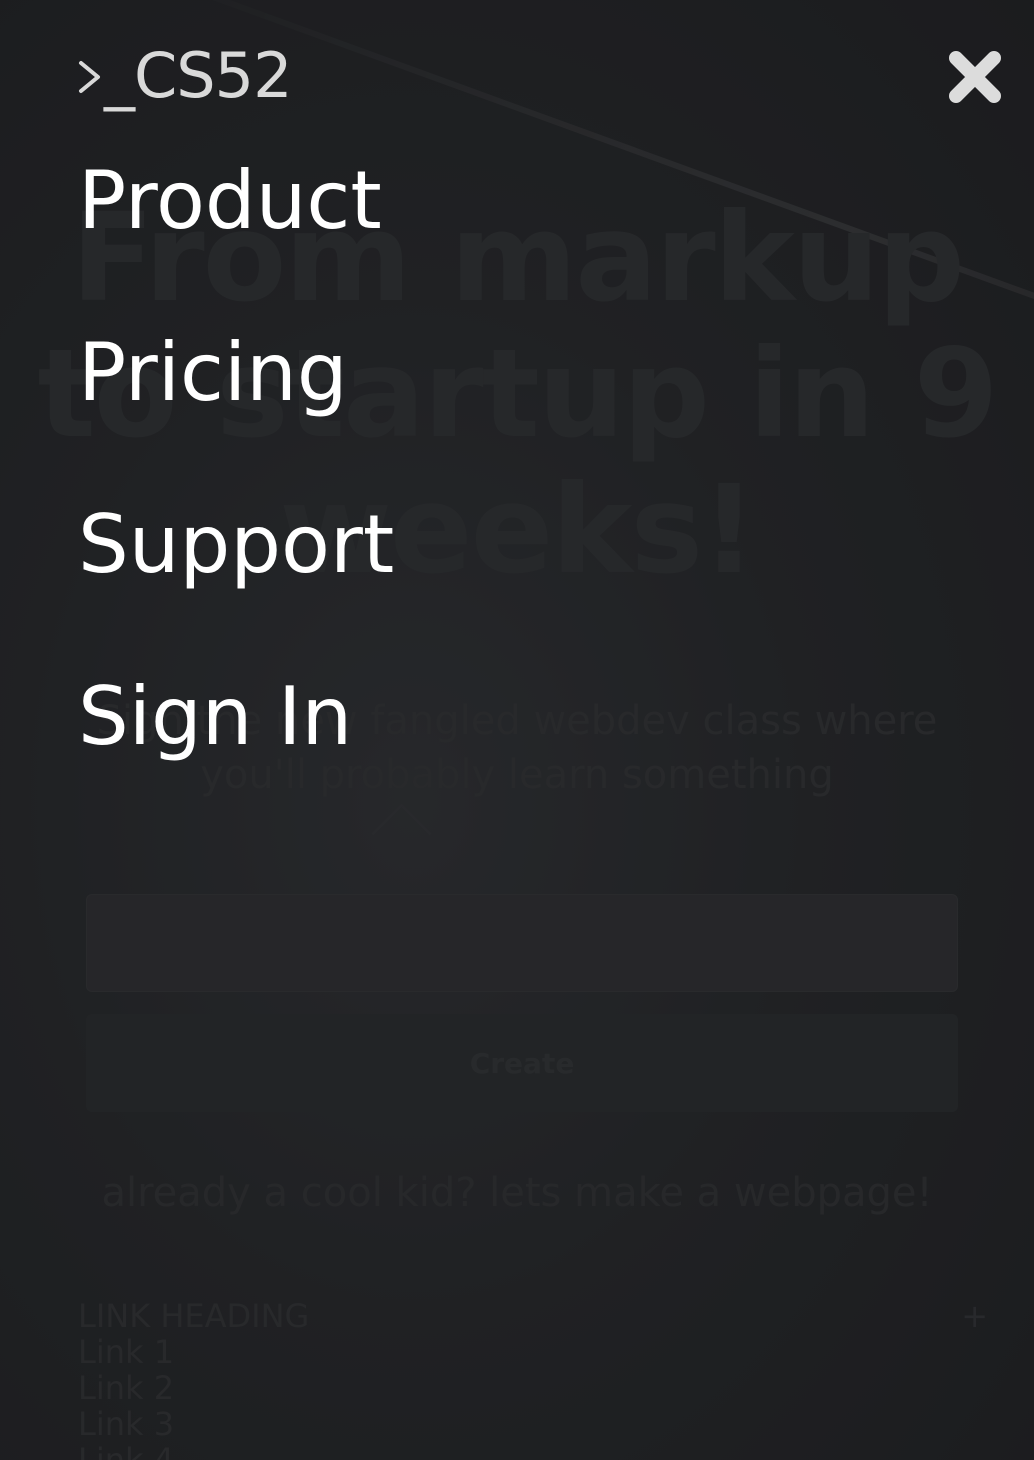  What do you see at coordinates (230, 201) in the screenshot?
I see `menu-item-product: Product` at bounding box center [230, 201].